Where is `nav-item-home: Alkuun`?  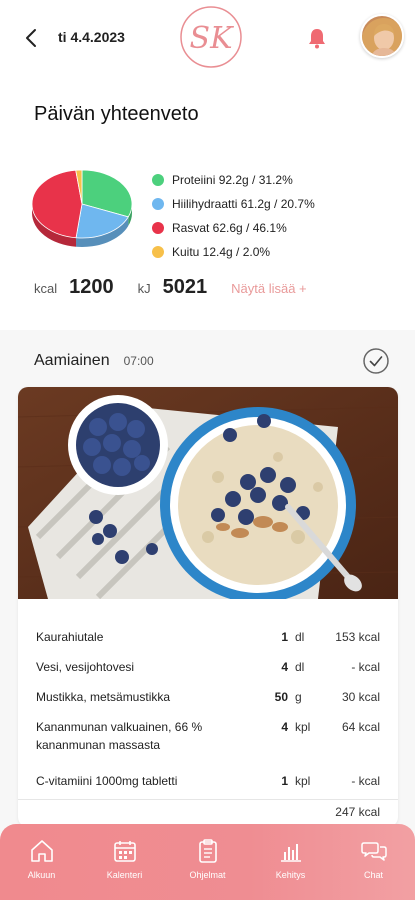
nav-item-home: Alkuun is located at coordinates (41, 862).